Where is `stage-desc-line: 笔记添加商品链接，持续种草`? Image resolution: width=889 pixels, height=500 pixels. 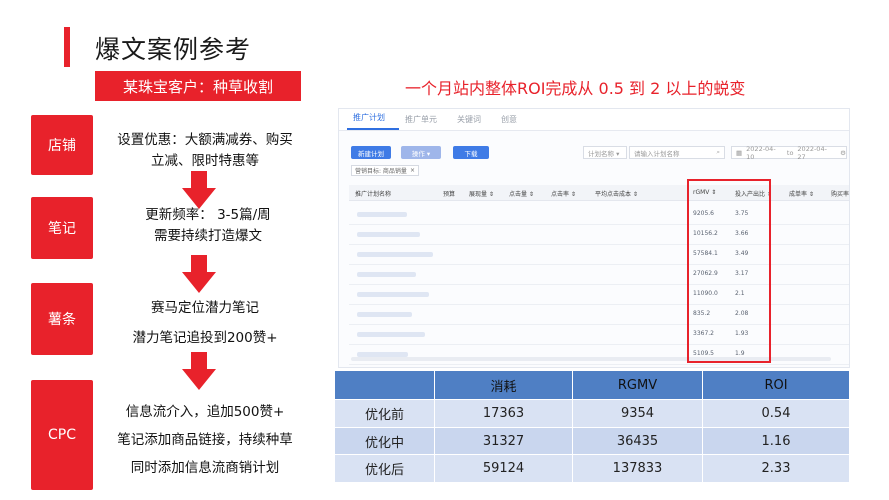
stage-desc-line: 笔记添加商品链接，持续种草 is located at coordinates (205, 440).